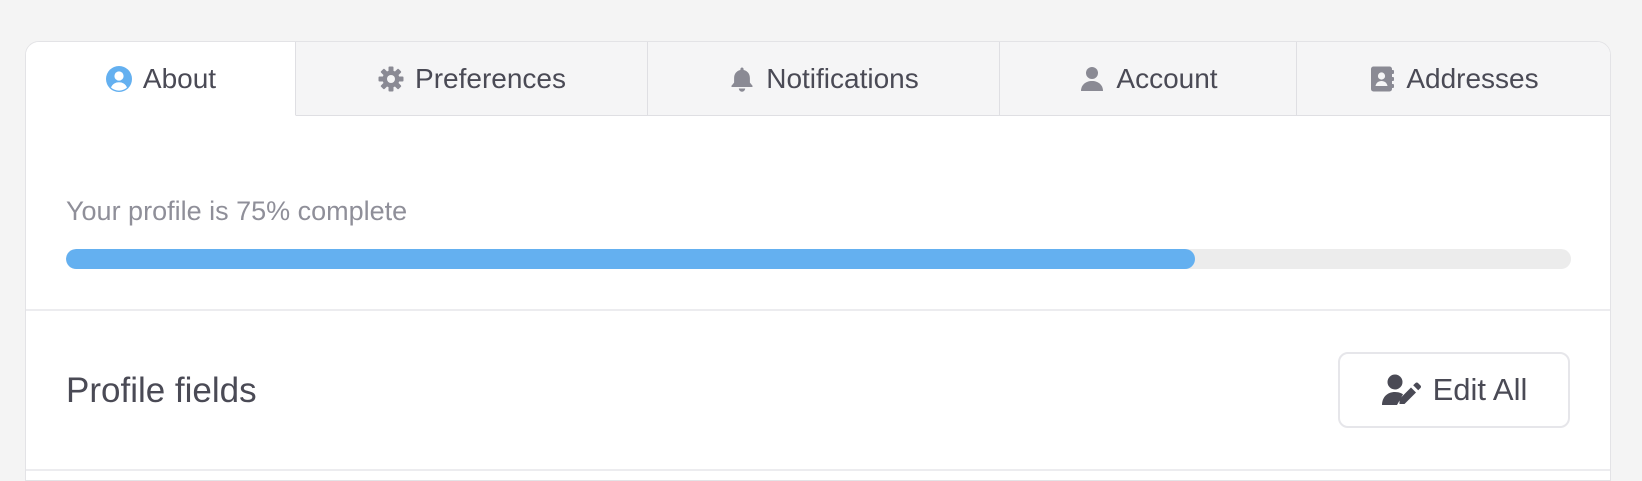 The image size is (1642, 481). I want to click on tab-label: Notifications, so click(842, 78).